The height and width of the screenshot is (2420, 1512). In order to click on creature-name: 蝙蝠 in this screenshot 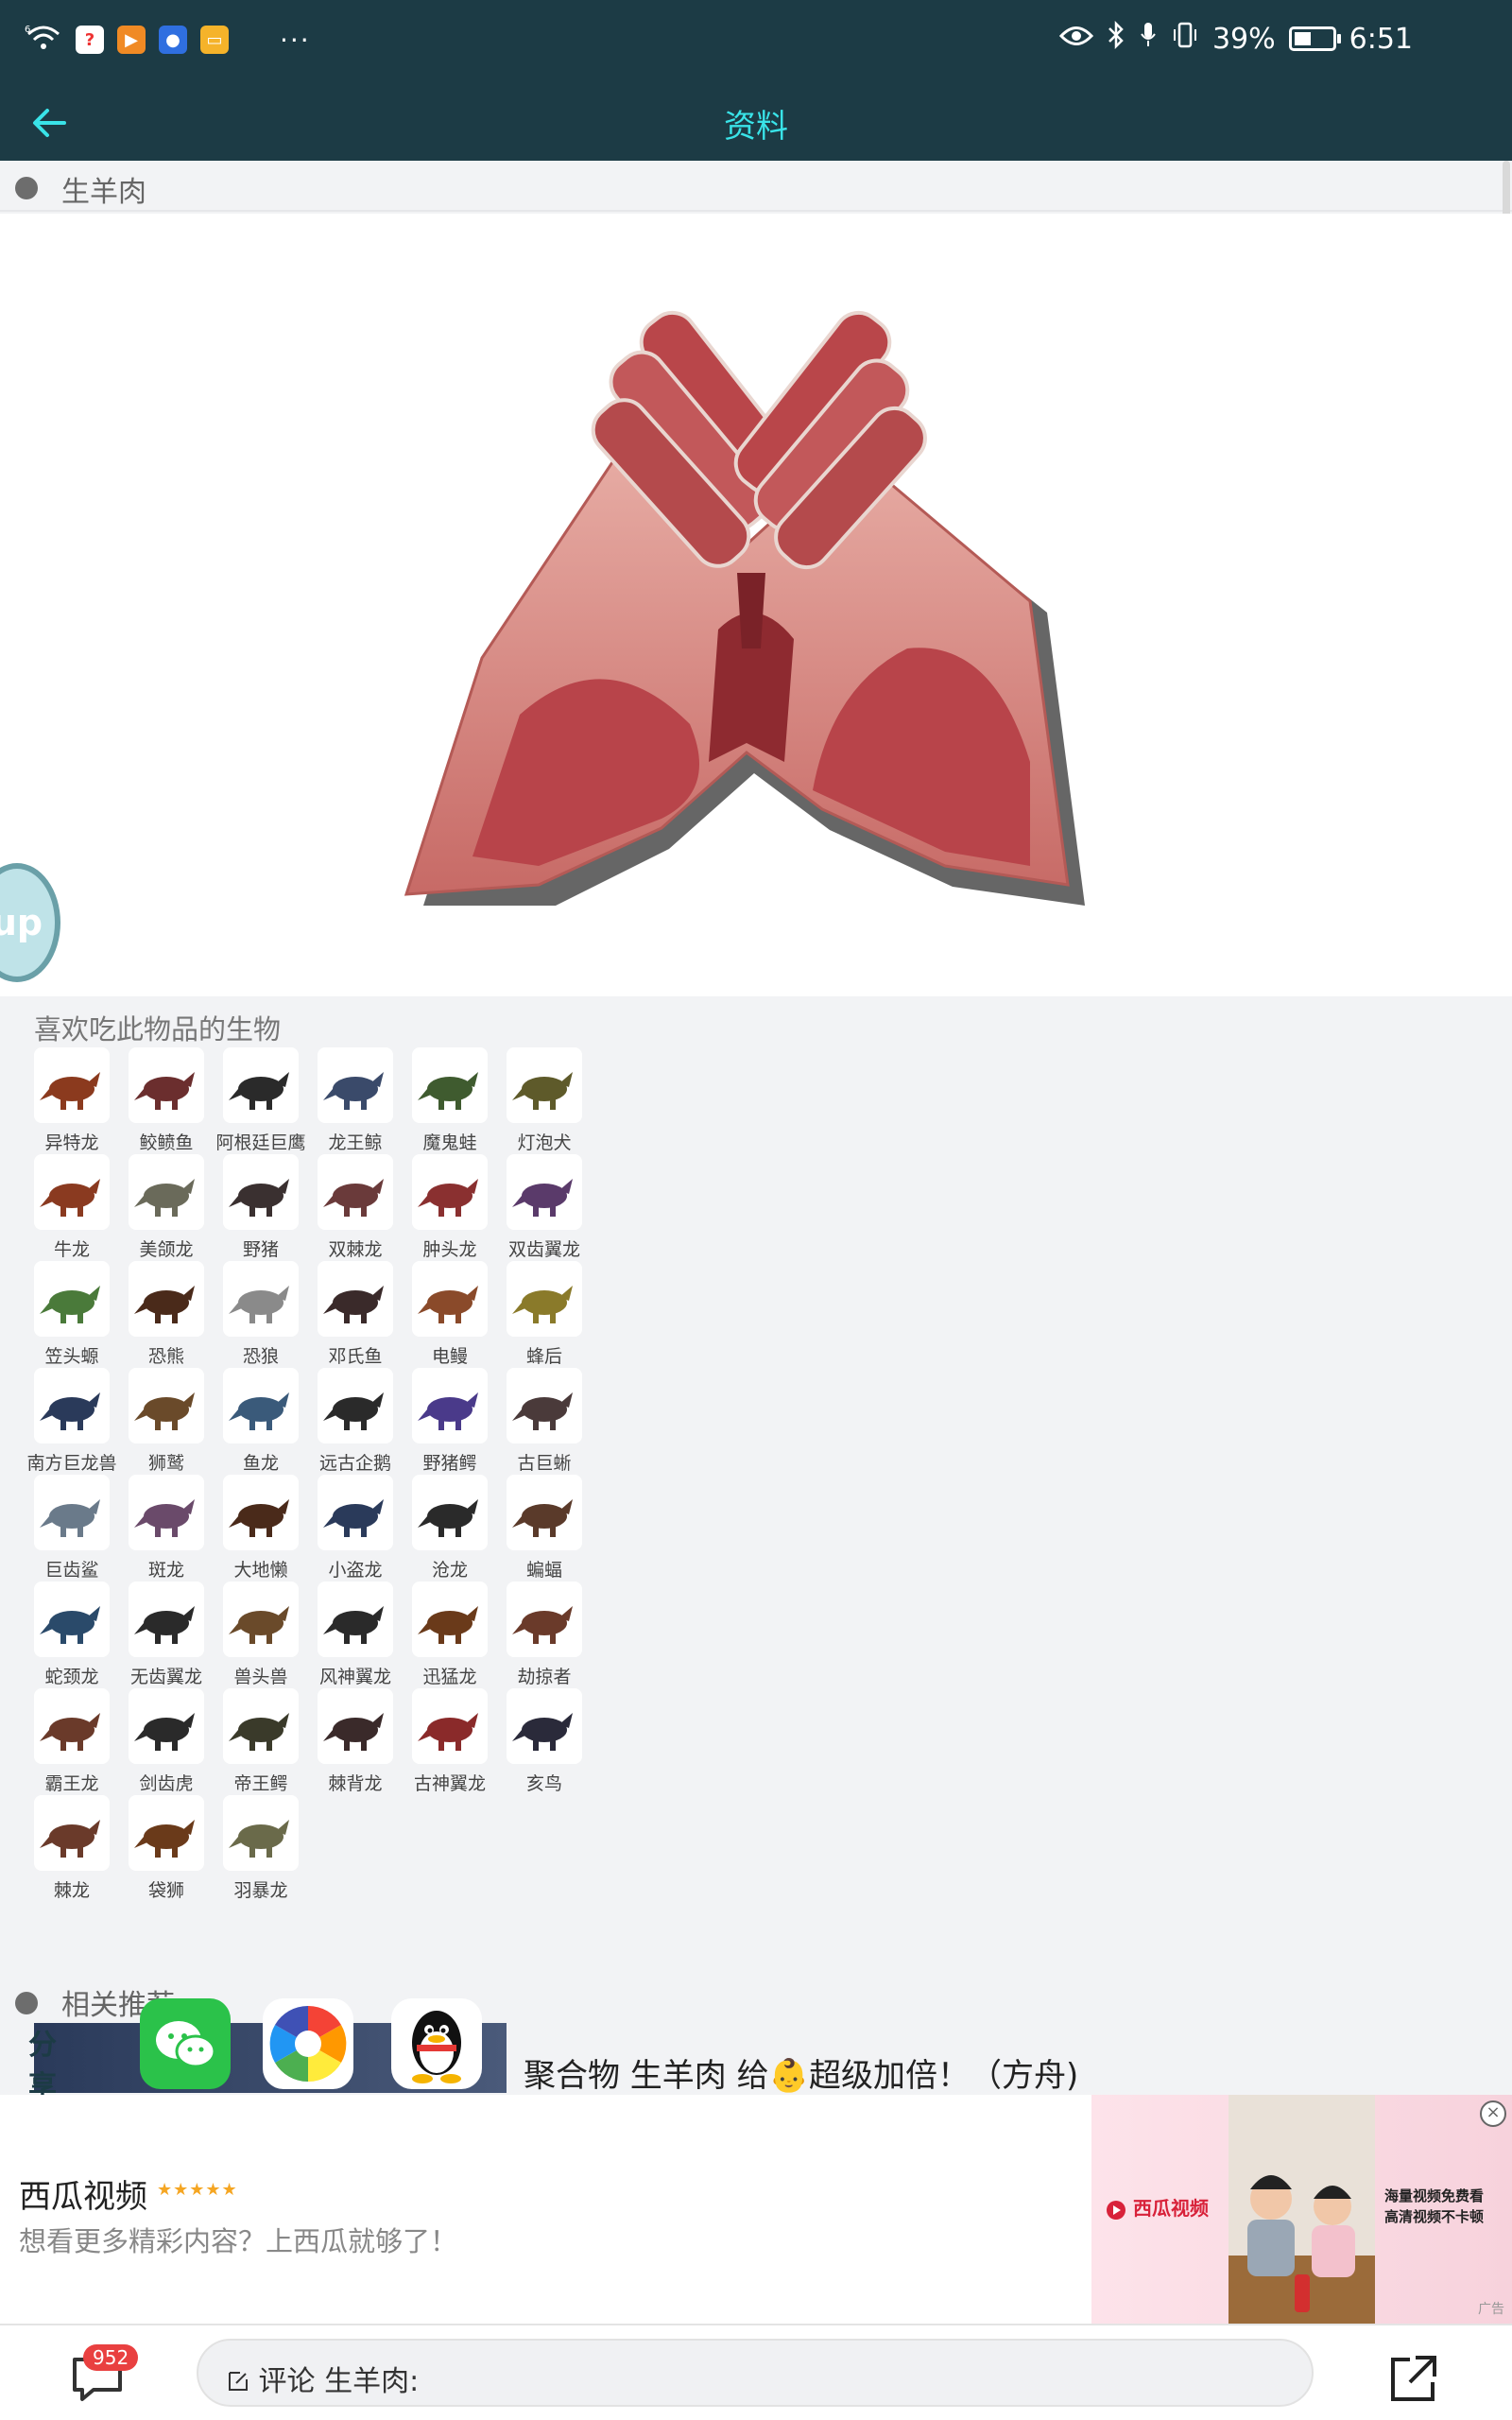, I will do `click(543, 1570)`.